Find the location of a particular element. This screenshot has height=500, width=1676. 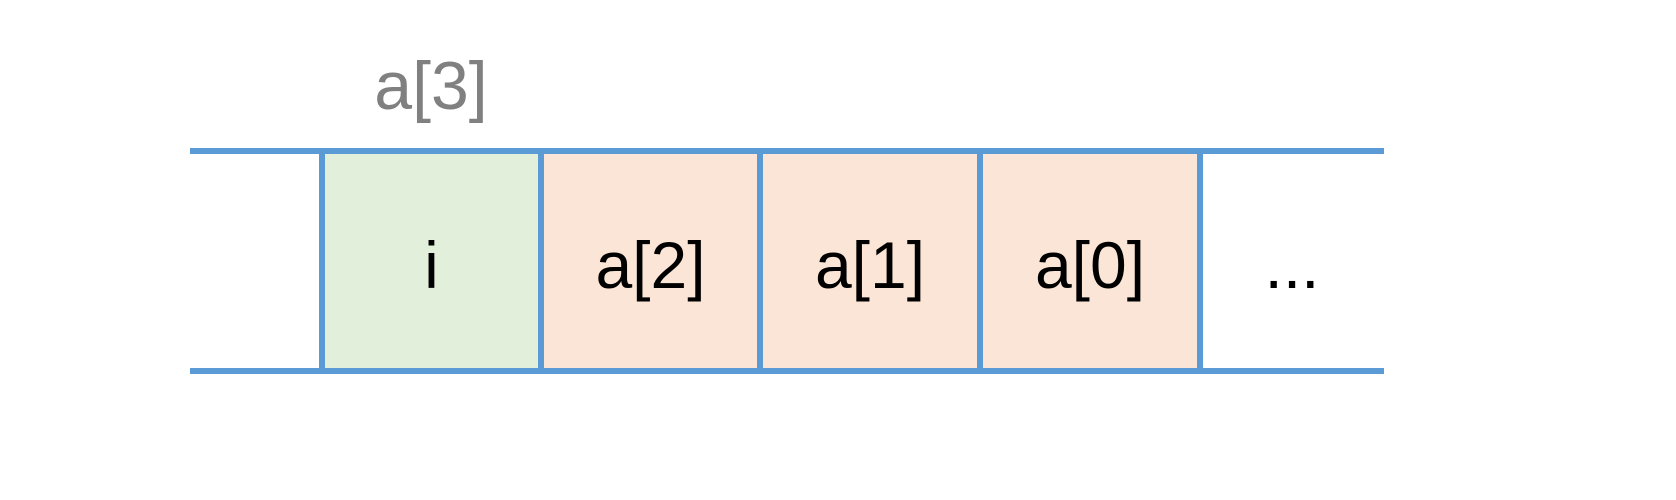

memory-cell-label: a[2] is located at coordinates (650, 265).